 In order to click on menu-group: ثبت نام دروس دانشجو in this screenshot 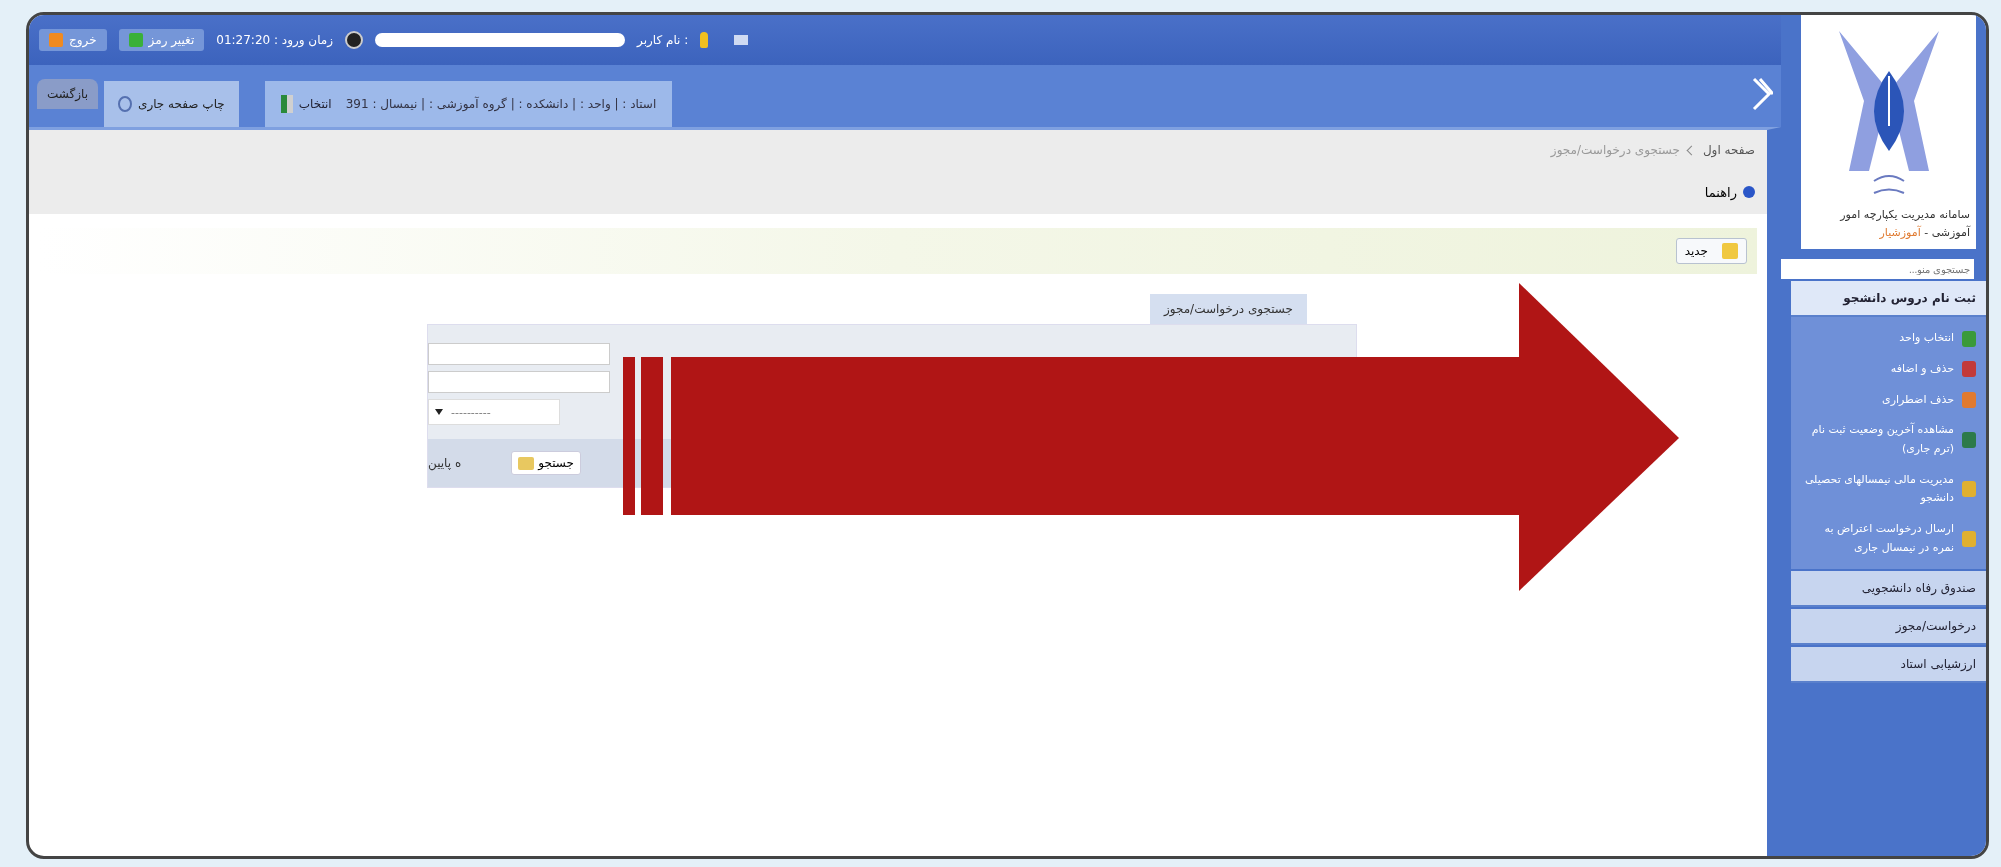, I will do `click(1888, 299)`.